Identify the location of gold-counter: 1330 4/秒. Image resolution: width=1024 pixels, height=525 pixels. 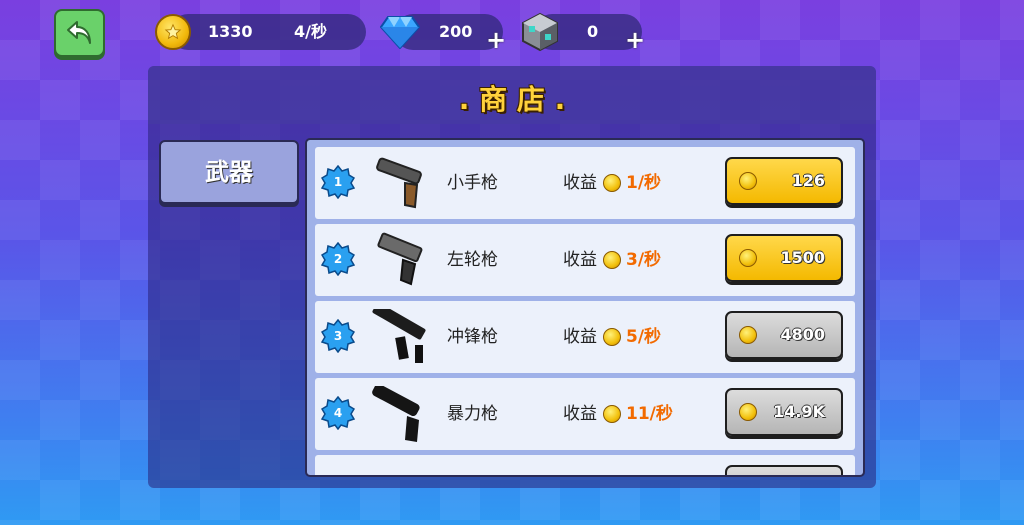
(268, 32).